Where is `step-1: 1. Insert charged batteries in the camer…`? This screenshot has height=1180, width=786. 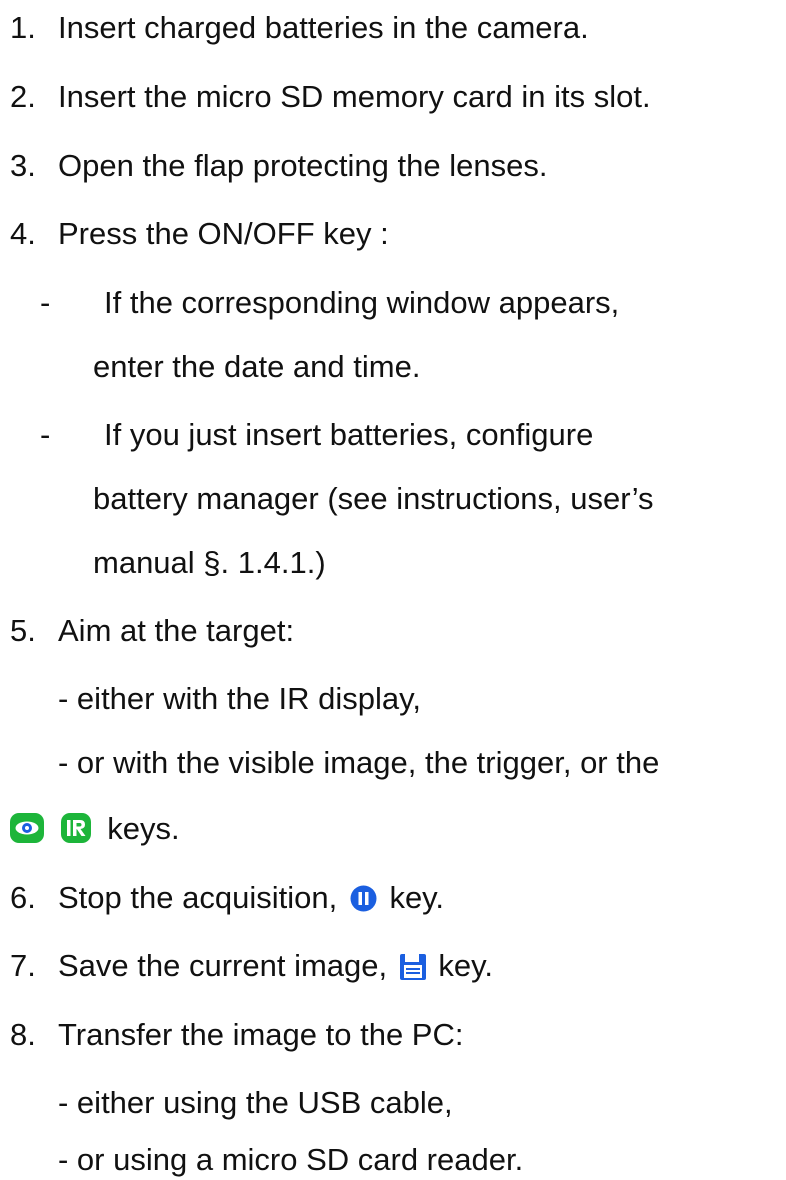 step-1: 1. Insert charged batteries in the camer… is located at coordinates (299, 28).